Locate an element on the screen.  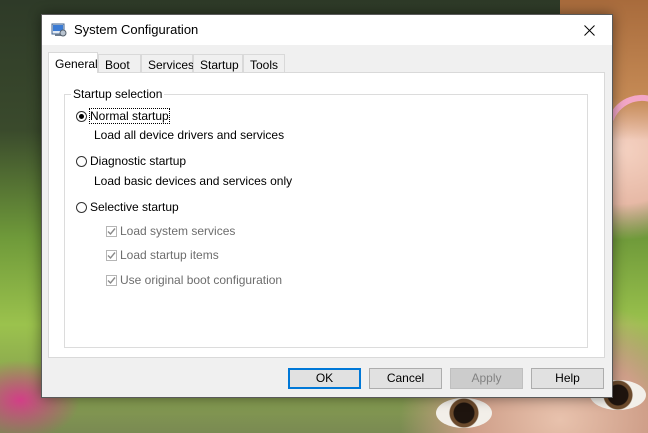
normal-startup-radio: Normal startup is located at coordinates (123, 116).